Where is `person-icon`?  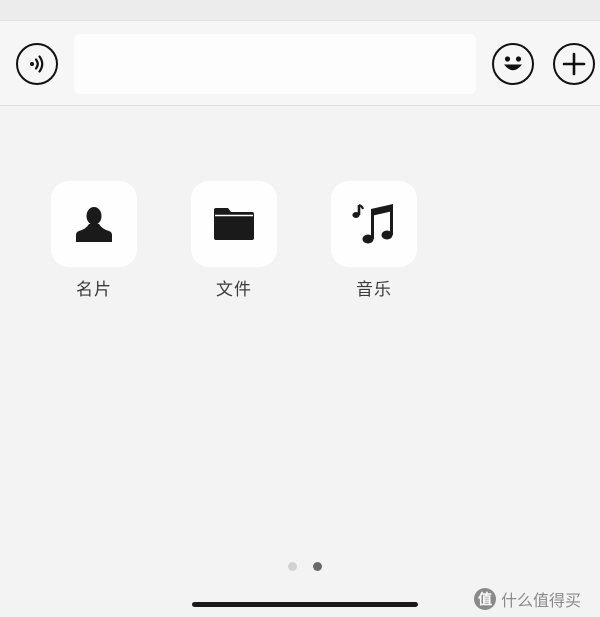
person-icon is located at coordinates (94, 224).